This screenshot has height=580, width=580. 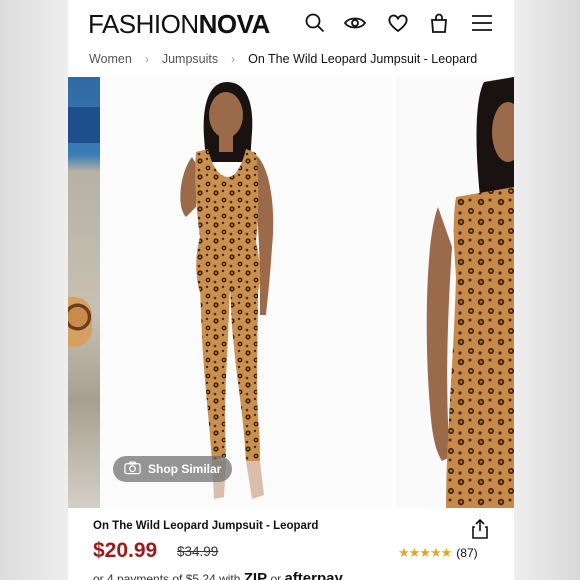 I want to click on rating: ★★★★★ (87), so click(x=438, y=553).